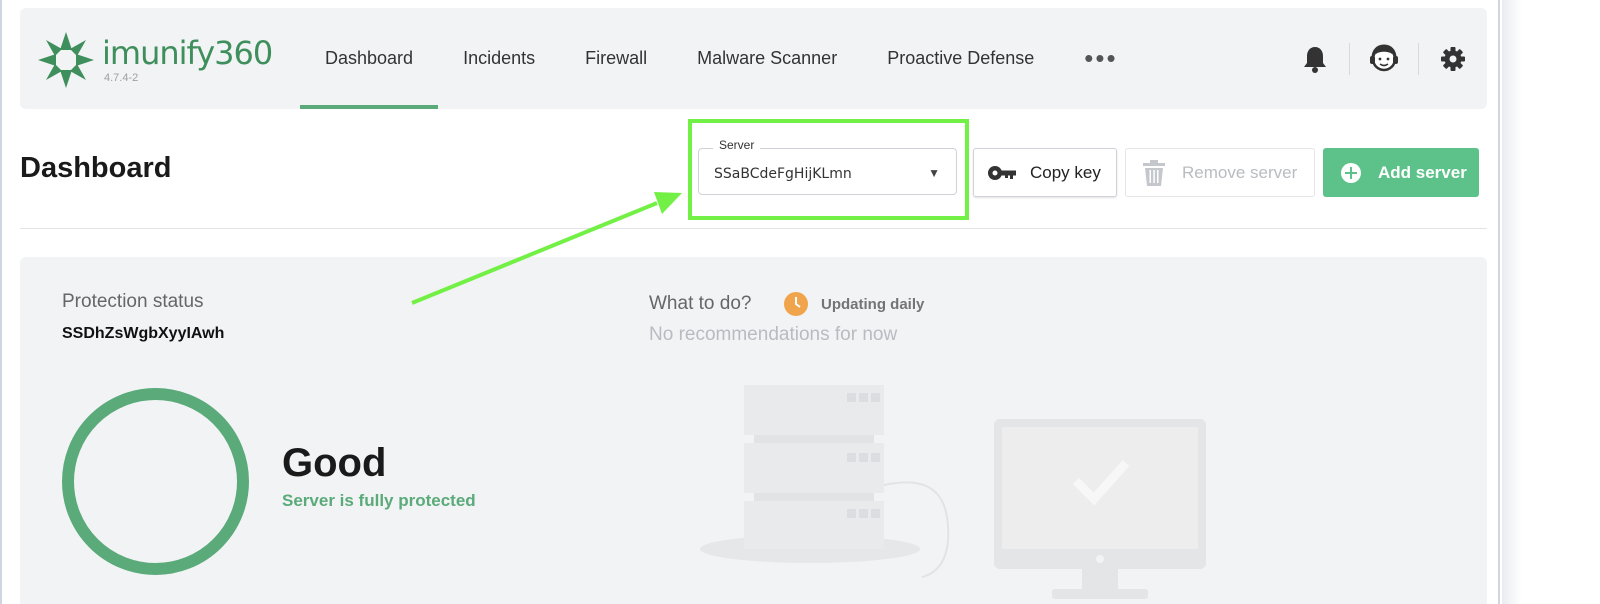 Image resolution: width=1600 pixels, height=604 pixels. Describe the element at coordinates (499, 58) in the screenshot. I see `nav-item-incidents: Incidents` at that location.